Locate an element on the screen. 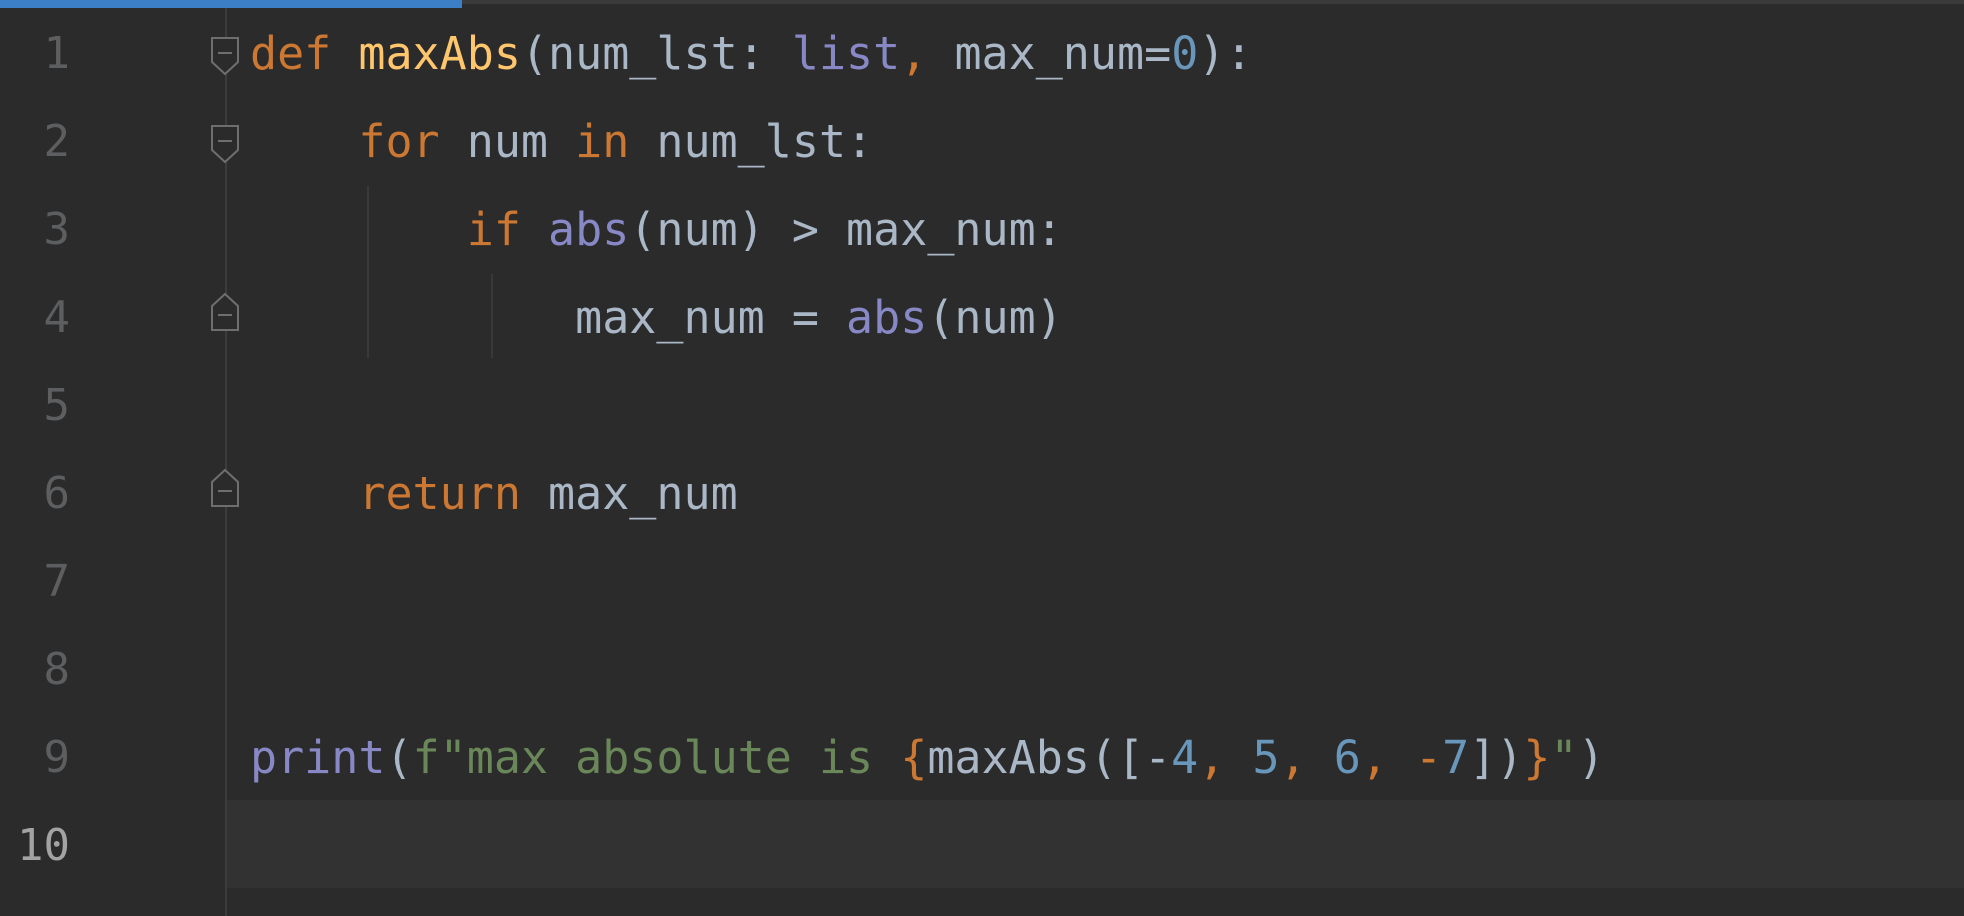 Image resolution: width=1964 pixels, height=916 pixels. comma: , - is located at coordinates (1401, 757).